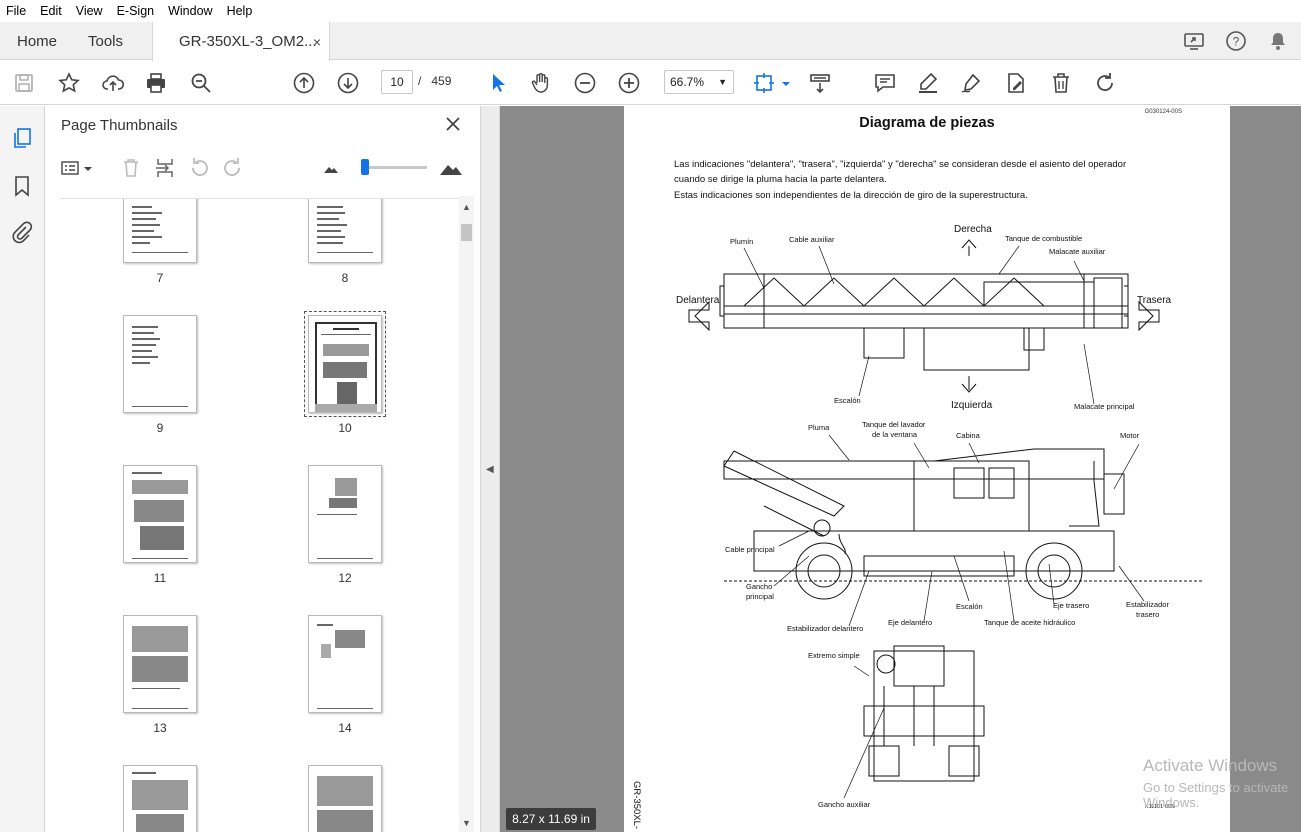  Describe the element at coordinates (199, 168) in the screenshot. I see `rotate-left-icon` at that location.